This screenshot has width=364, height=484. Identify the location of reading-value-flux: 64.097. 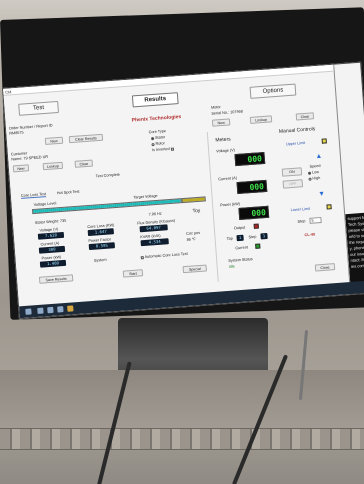
(153, 228).